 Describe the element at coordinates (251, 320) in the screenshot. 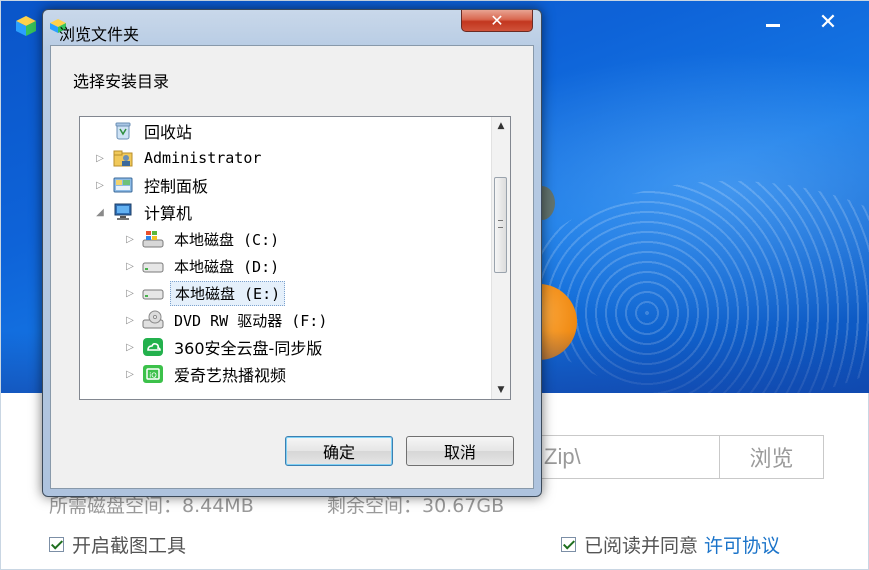

I see `tree-item-label: DVD RW 驱动器 (F:)` at that location.